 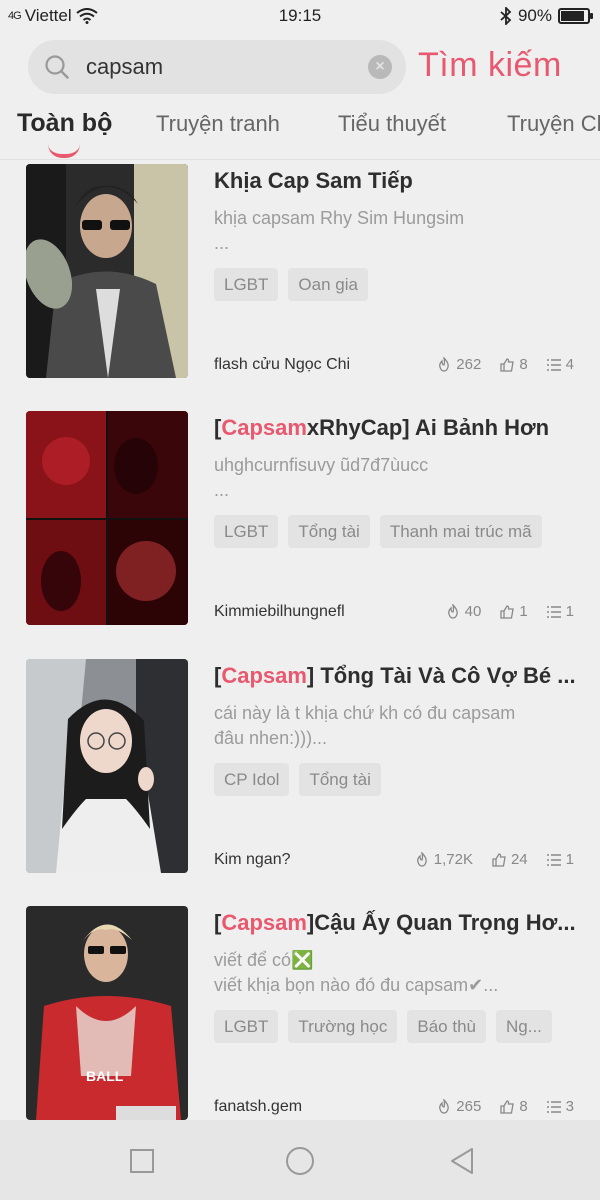 I want to click on tag: Báo thù, so click(x=446, y=1026).